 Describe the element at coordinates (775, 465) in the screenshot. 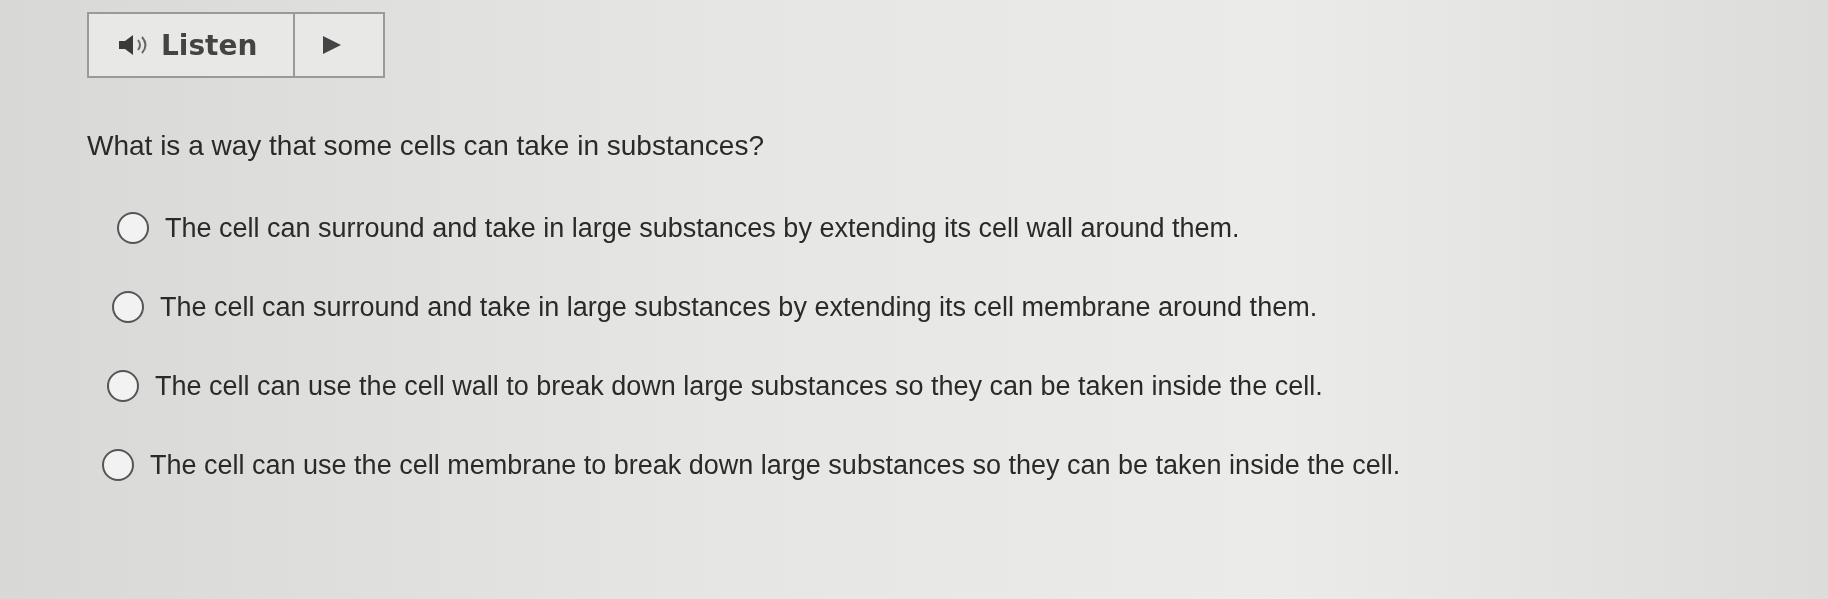

I see `answer-option: The cell can use the cell membrane to break down large substances so they can be taken inside the cell.` at that location.